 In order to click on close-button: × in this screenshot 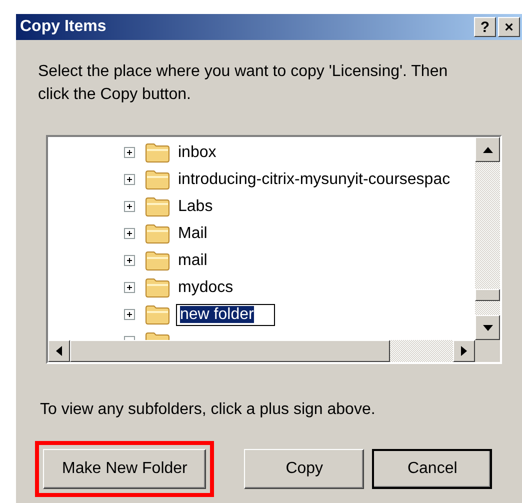, I will do `click(509, 27)`.